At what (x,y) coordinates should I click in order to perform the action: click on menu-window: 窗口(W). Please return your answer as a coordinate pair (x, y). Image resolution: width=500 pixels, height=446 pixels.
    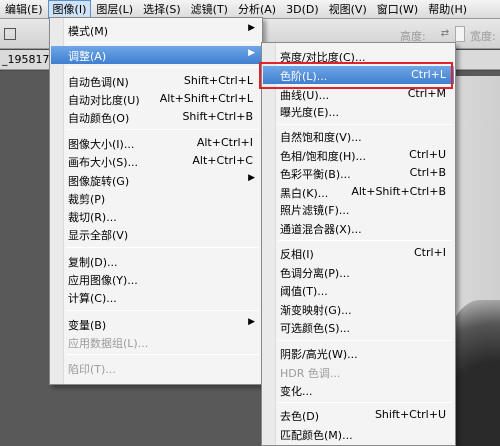
    Looking at the image, I should click on (397, 9).